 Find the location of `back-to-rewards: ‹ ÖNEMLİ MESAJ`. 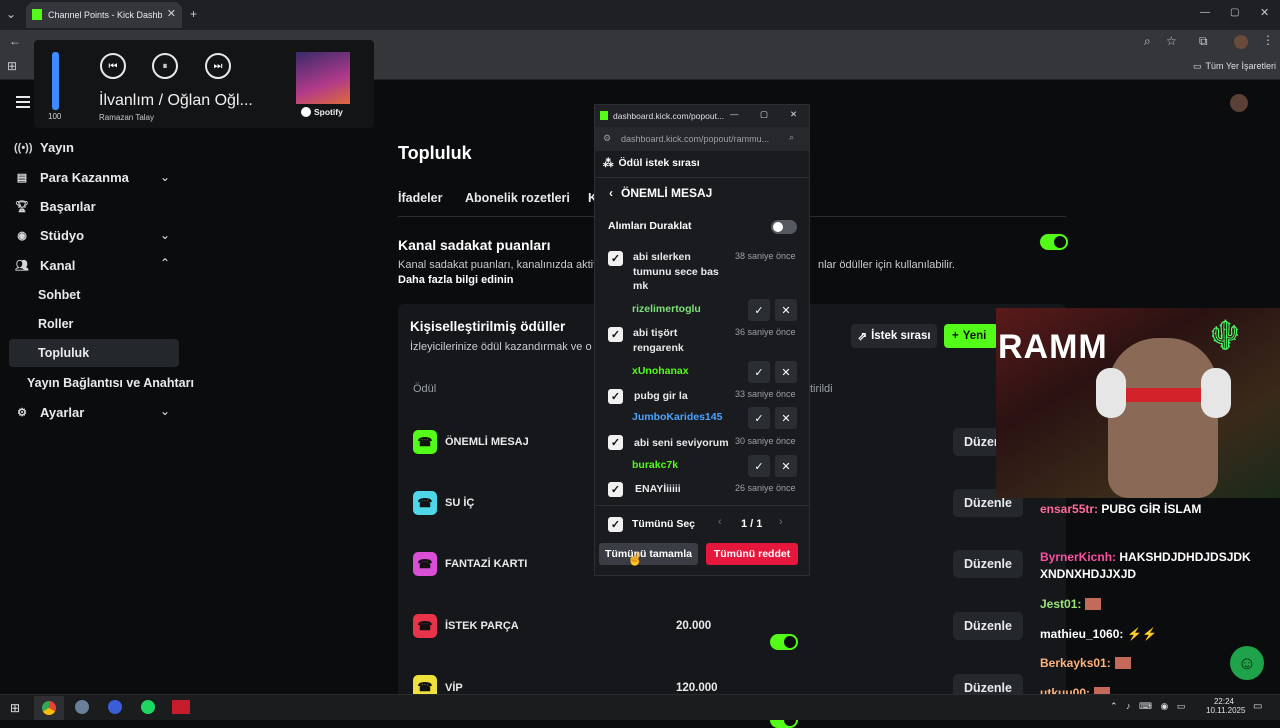

back-to-rewards: ‹ ÖNEMLİ MESAJ is located at coordinates (660, 193).